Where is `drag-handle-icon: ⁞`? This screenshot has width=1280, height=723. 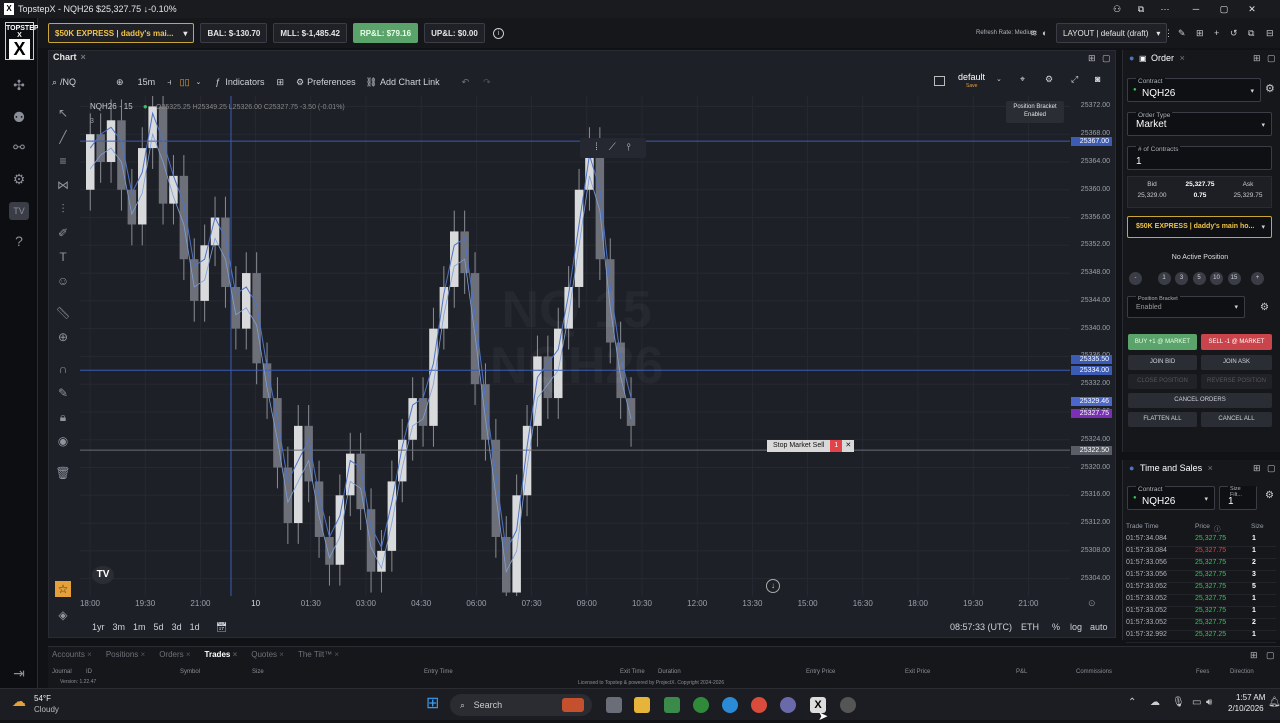 drag-handle-icon: ⁞ is located at coordinates (596, 147).